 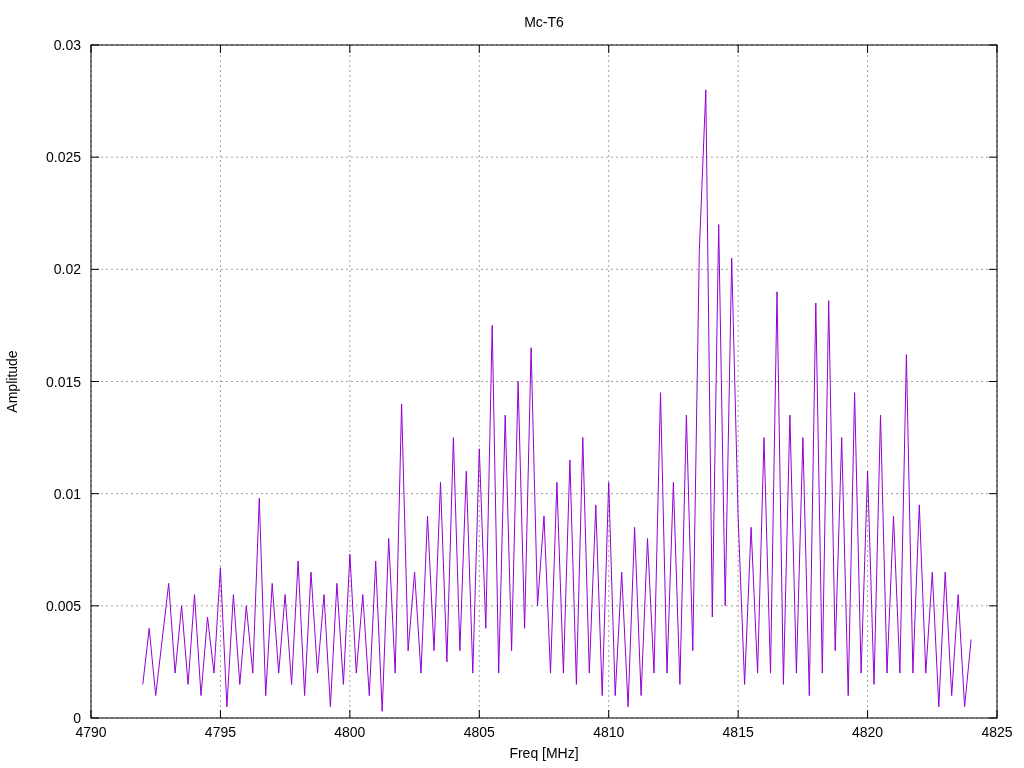 I want to click on tick-label: 4800, so click(x=350, y=732).